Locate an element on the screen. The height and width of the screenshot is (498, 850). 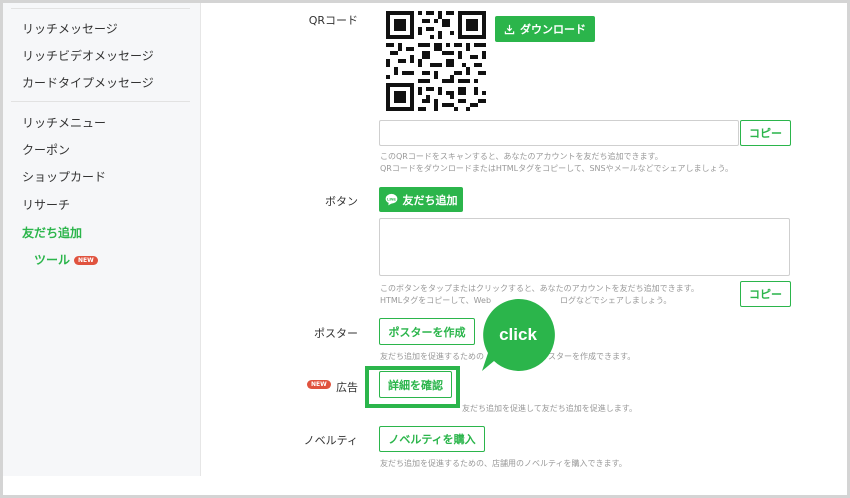
download-button-label: ダウンロード is located at coordinates (553, 29).